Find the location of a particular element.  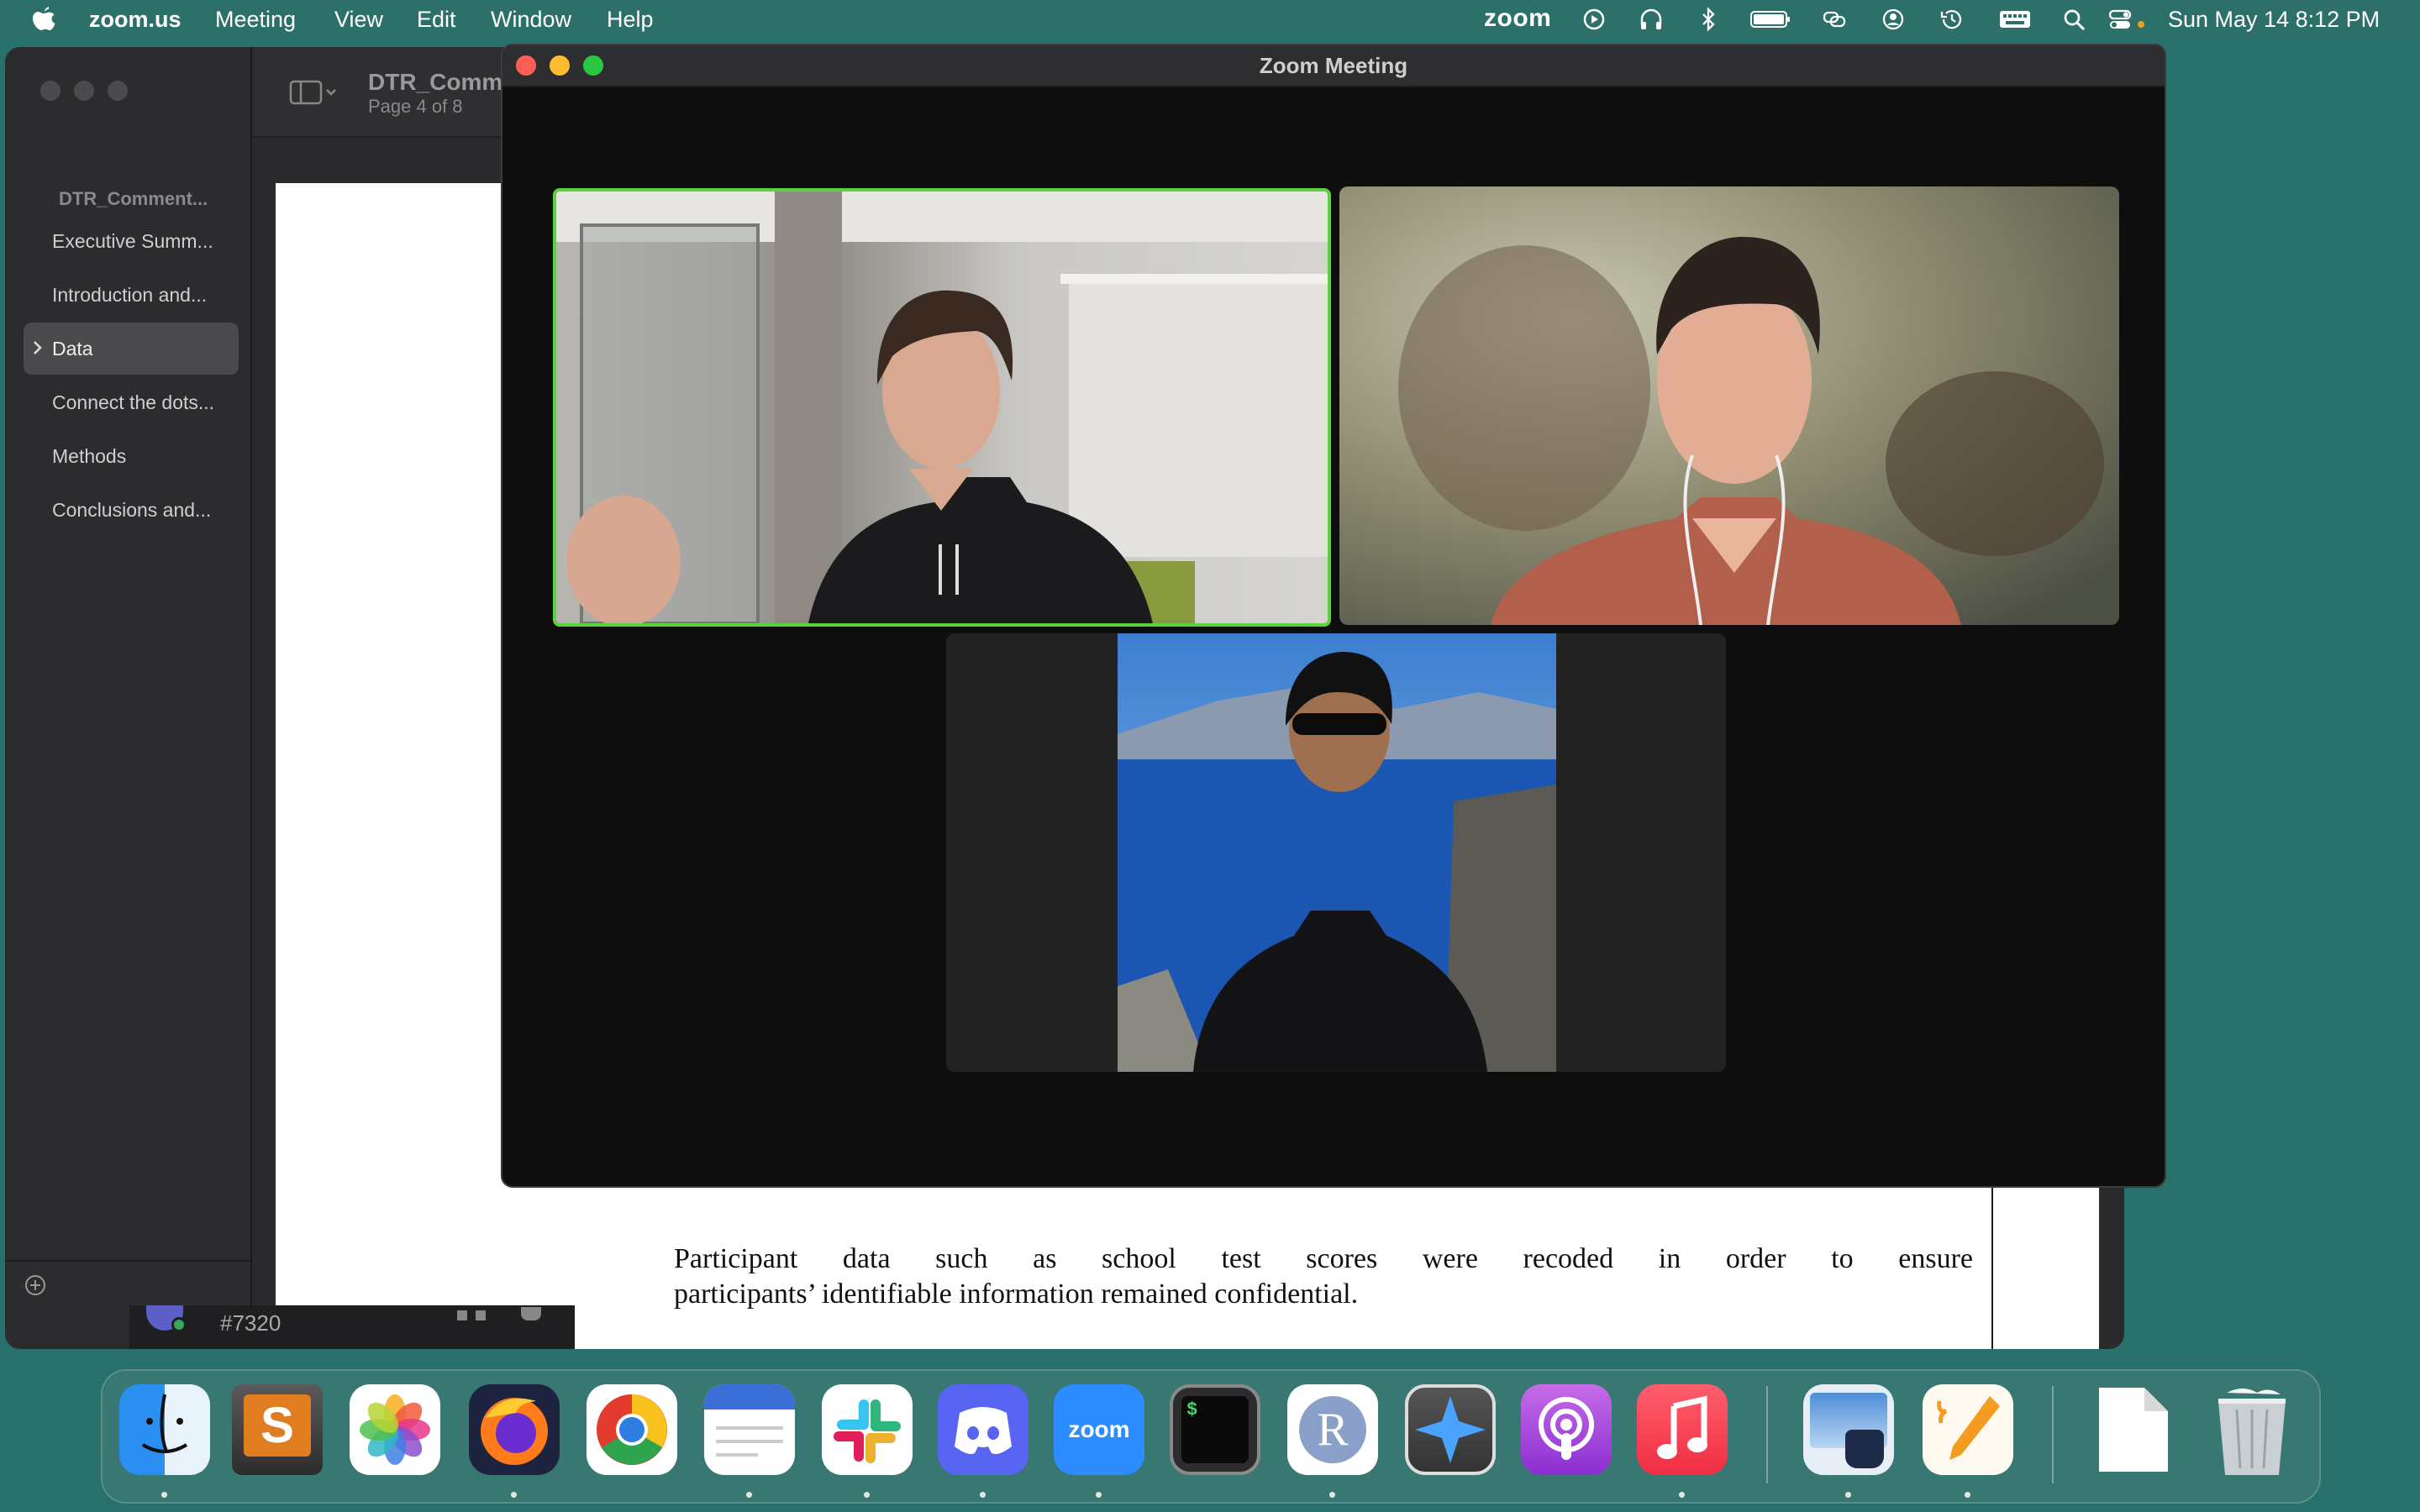

menu-window: Window is located at coordinates (531, 20).